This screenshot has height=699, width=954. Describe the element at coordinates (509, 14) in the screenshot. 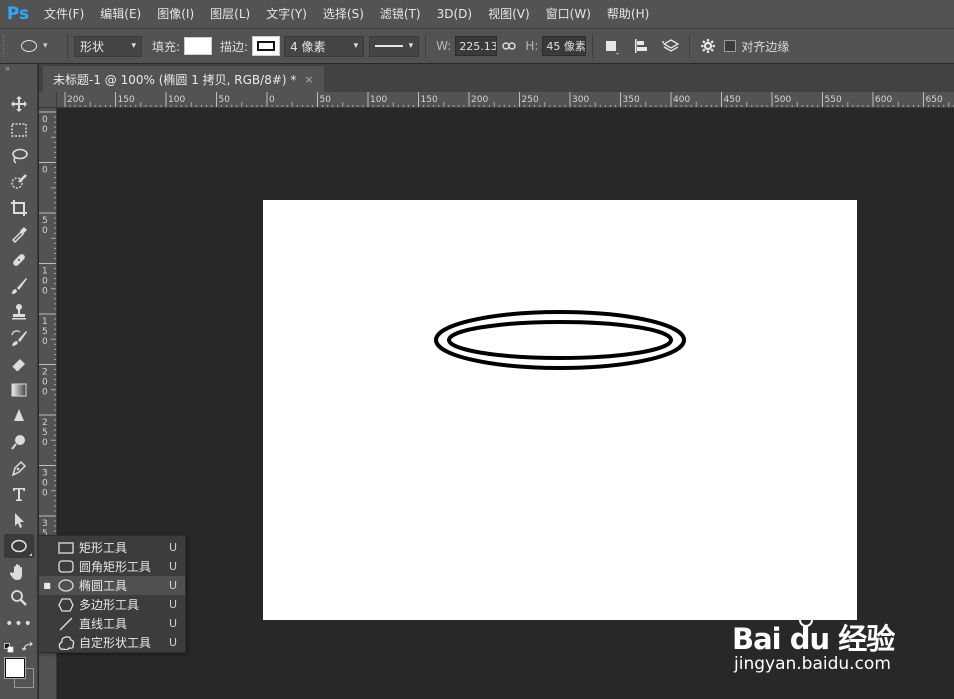

I see `menu-view: 视图(V)` at that location.